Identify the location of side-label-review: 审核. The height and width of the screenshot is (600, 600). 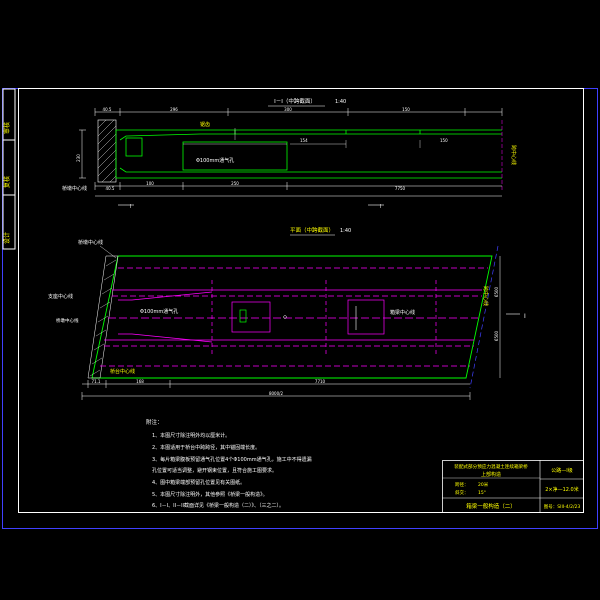
(7, 128).